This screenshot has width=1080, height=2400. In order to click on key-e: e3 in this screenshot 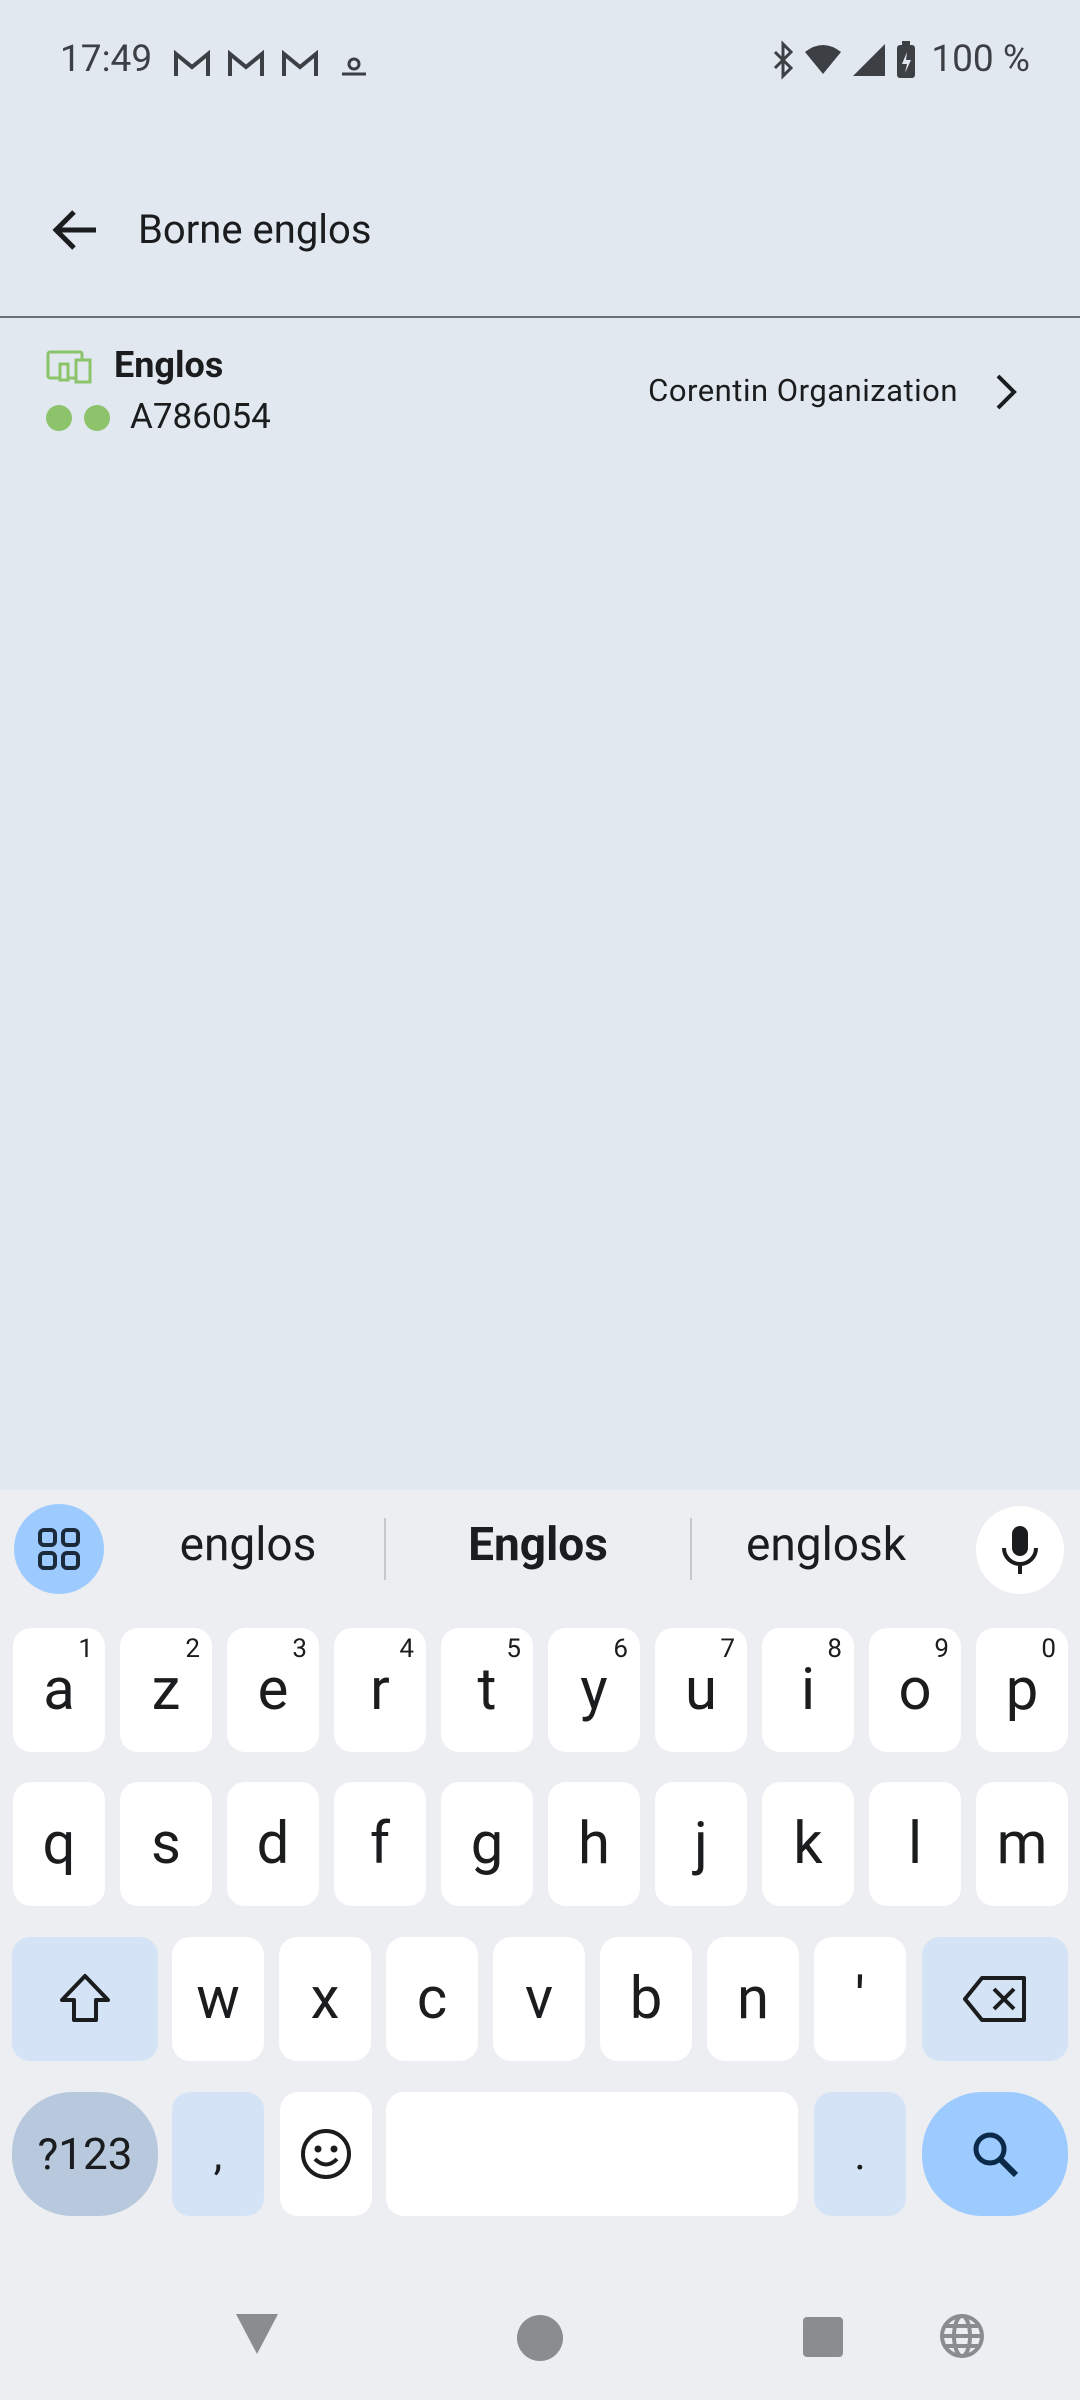, I will do `click(273, 1690)`.